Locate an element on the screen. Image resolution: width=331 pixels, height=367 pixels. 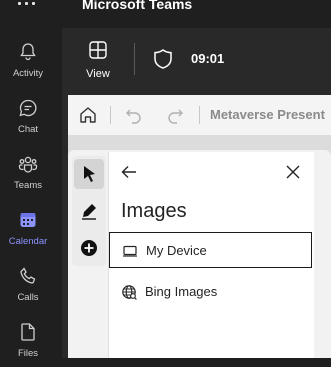
add-tool is located at coordinates (89, 248).